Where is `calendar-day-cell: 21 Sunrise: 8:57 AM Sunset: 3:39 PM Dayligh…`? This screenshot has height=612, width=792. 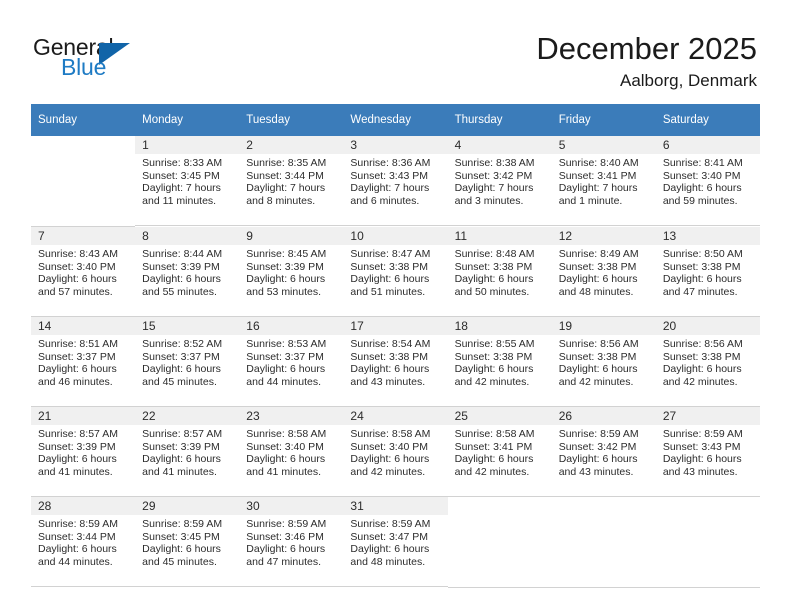 calendar-day-cell: 21 Sunrise: 8:57 AM Sunset: 3:39 PM Dayligh… is located at coordinates (83, 452).